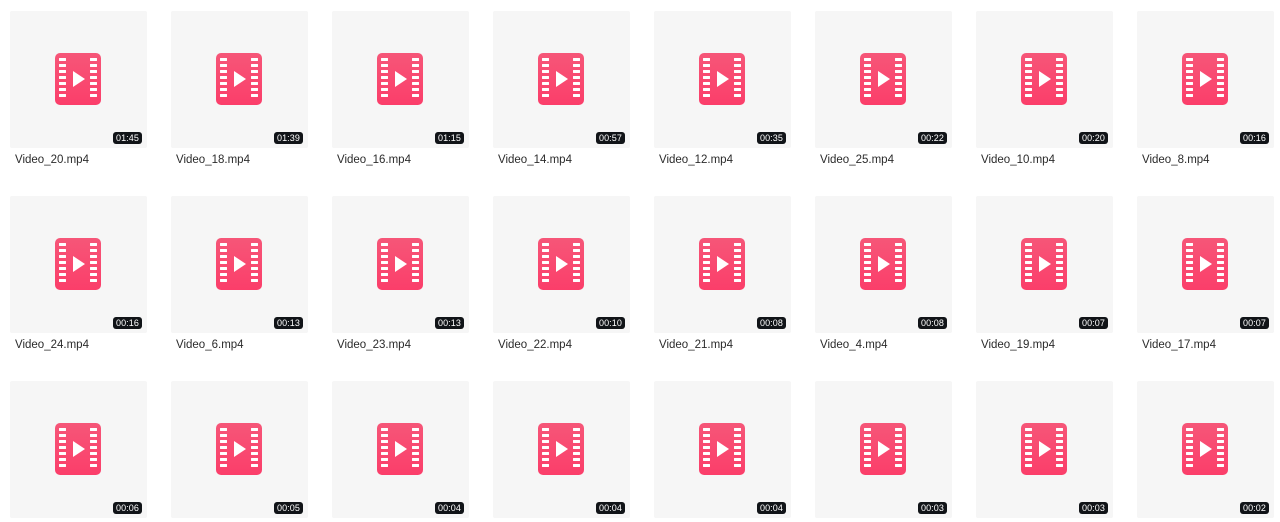  What do you see at coordinates (374, 345) in the screenshot?
I see `video-filename: Video_23.mp4` at bounding box center [374, 345].